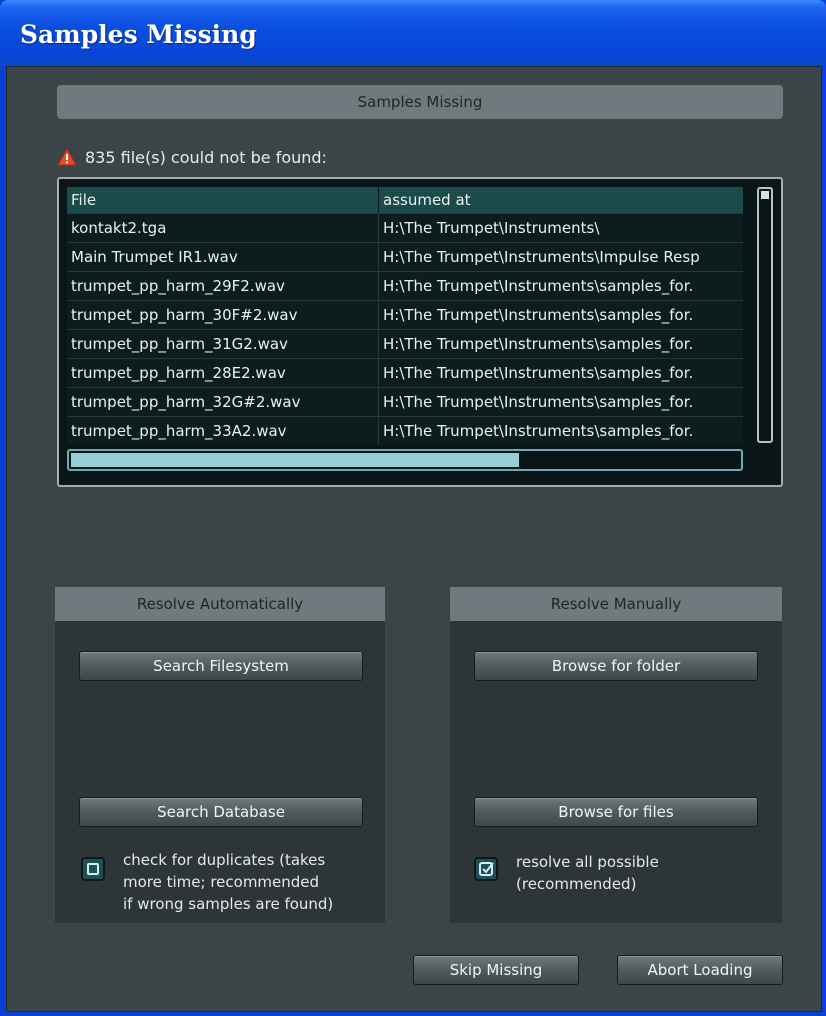  Describe the element at coordinates (496, 970) in the screenshot. I see `skip-missing-button: Skip Missing` at that location.